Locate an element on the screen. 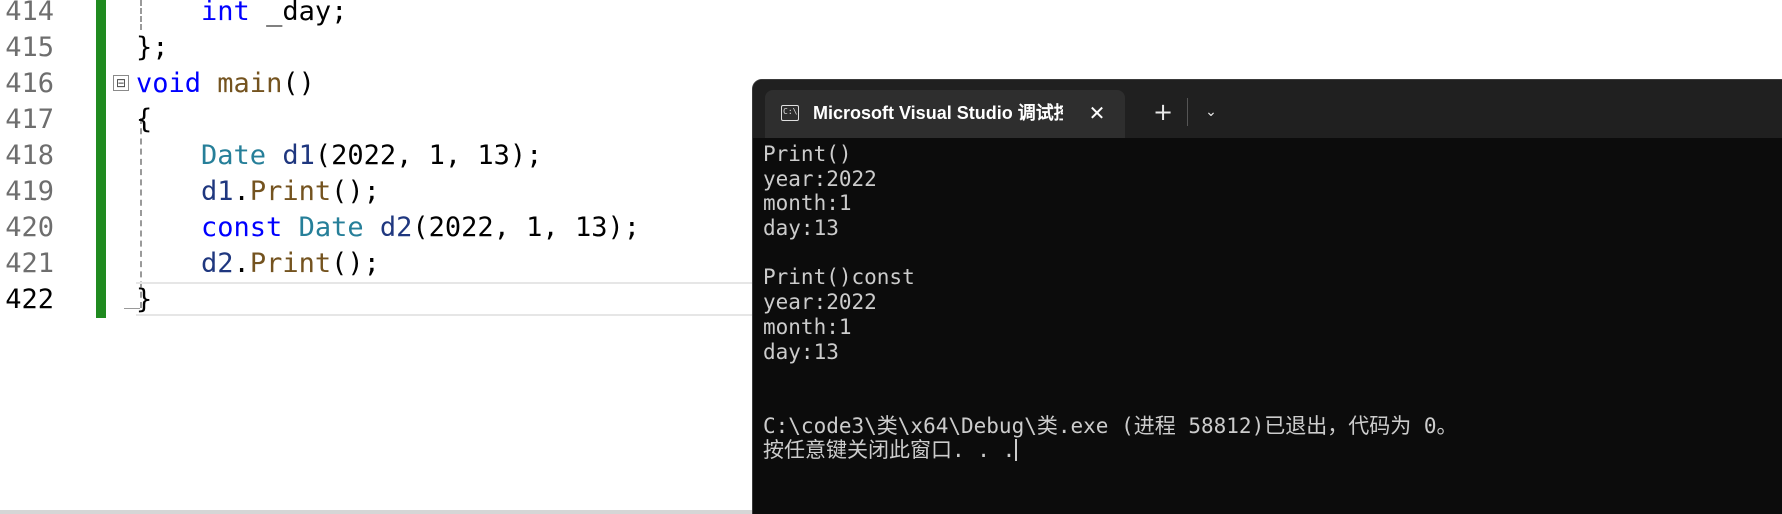  line-number: 422 is located at coordinates (29, 299).